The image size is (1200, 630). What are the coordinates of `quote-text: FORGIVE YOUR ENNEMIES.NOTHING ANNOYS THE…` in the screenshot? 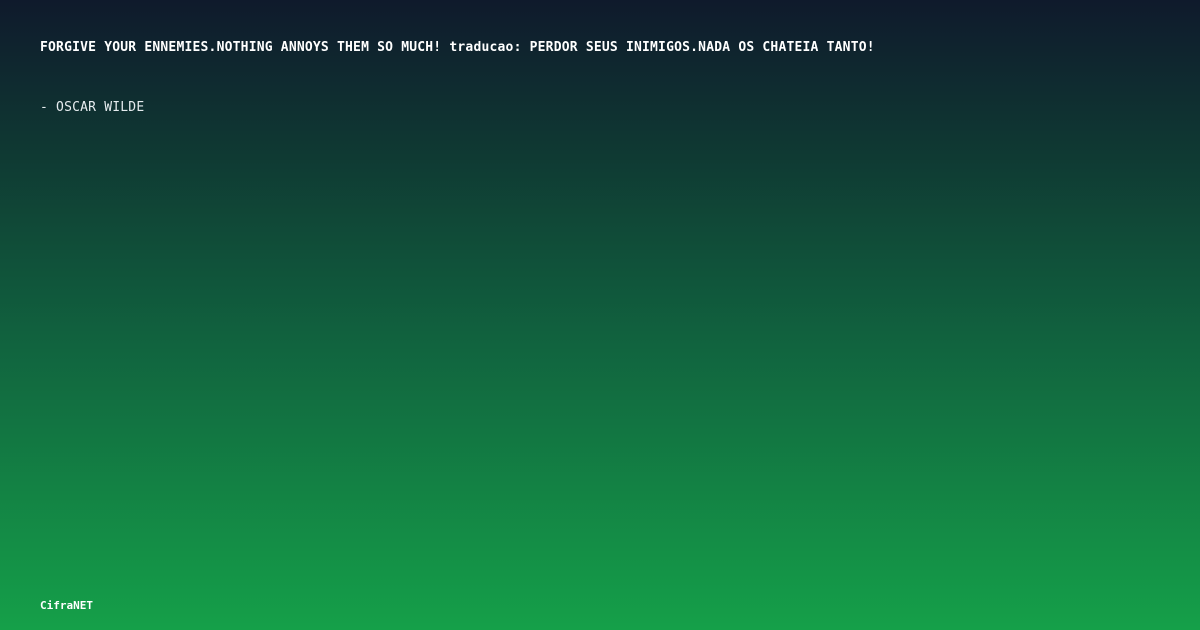 It's located at (457, 47).